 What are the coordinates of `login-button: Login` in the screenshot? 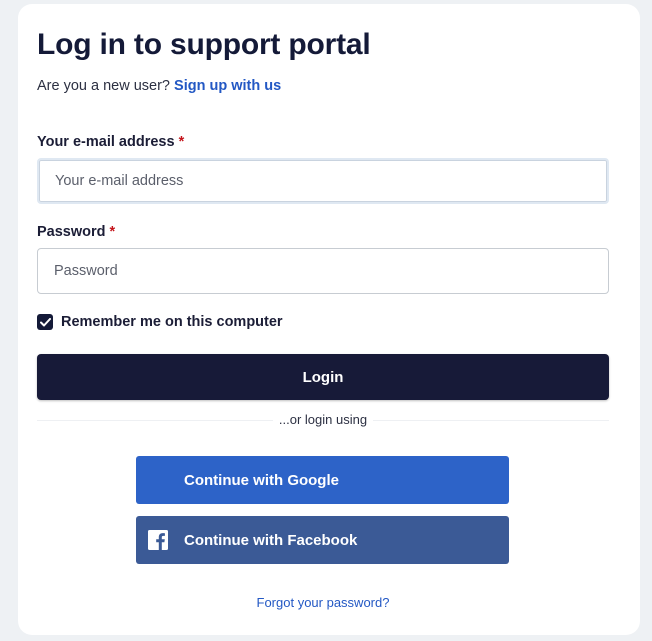 It's located at (323, 377).